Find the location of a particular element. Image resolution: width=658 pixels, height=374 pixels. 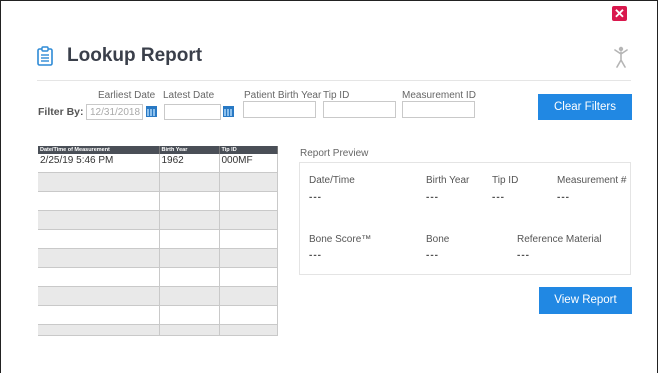

tip-id-label: Tip ID is located at coordinates (336, 95).